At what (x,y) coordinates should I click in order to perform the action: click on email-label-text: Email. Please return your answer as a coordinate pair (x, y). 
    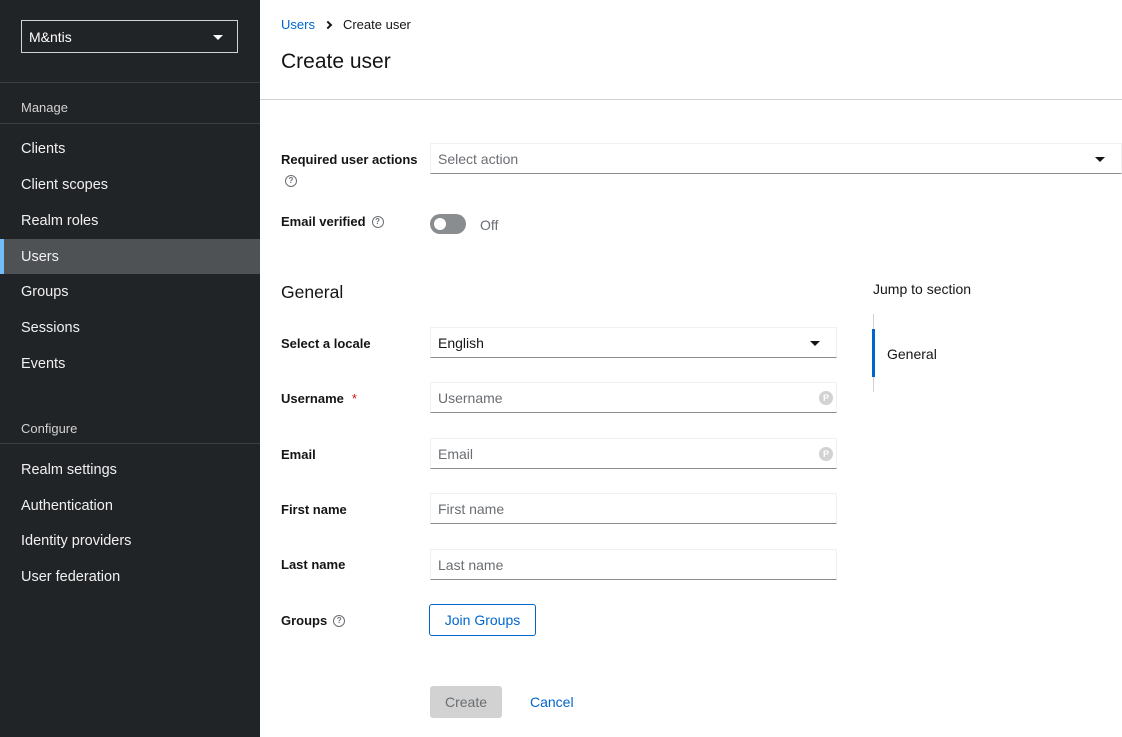
    Looking at the image, I should click on (298, 454).